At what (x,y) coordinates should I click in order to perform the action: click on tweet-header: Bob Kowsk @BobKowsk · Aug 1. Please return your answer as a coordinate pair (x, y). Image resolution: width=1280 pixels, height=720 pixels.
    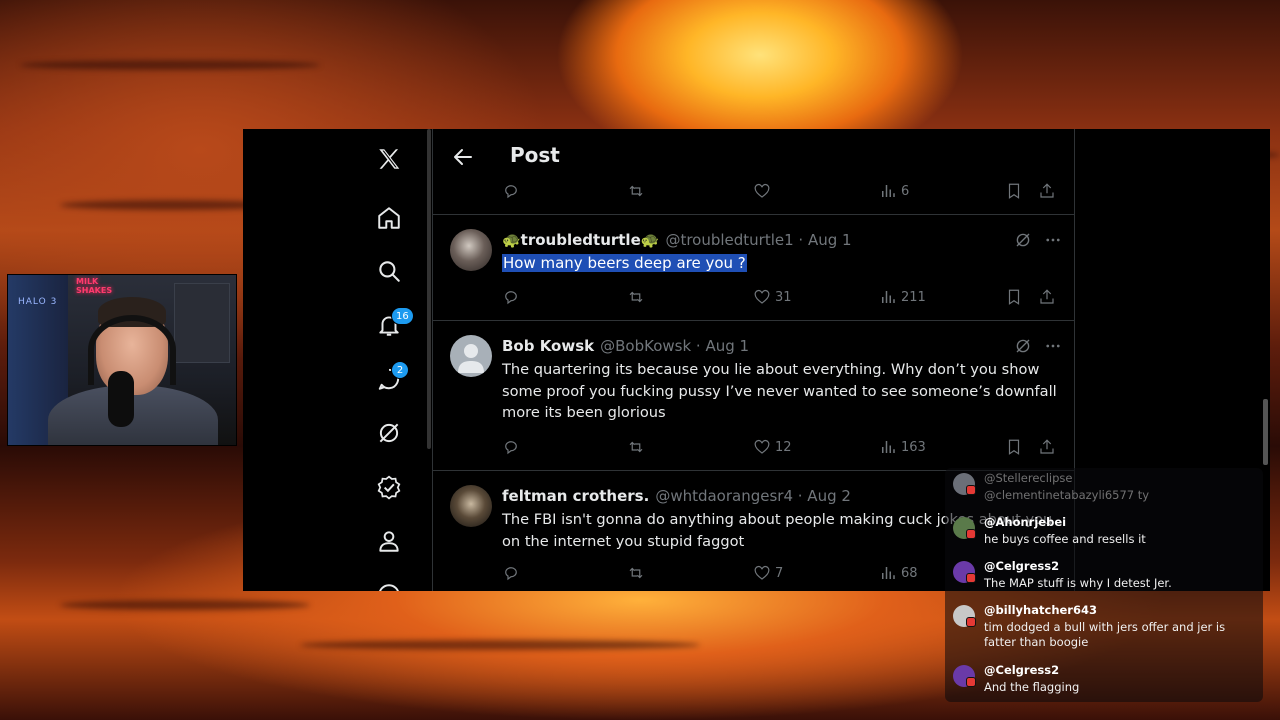
    Looking at the image, I should click on (625, 346).